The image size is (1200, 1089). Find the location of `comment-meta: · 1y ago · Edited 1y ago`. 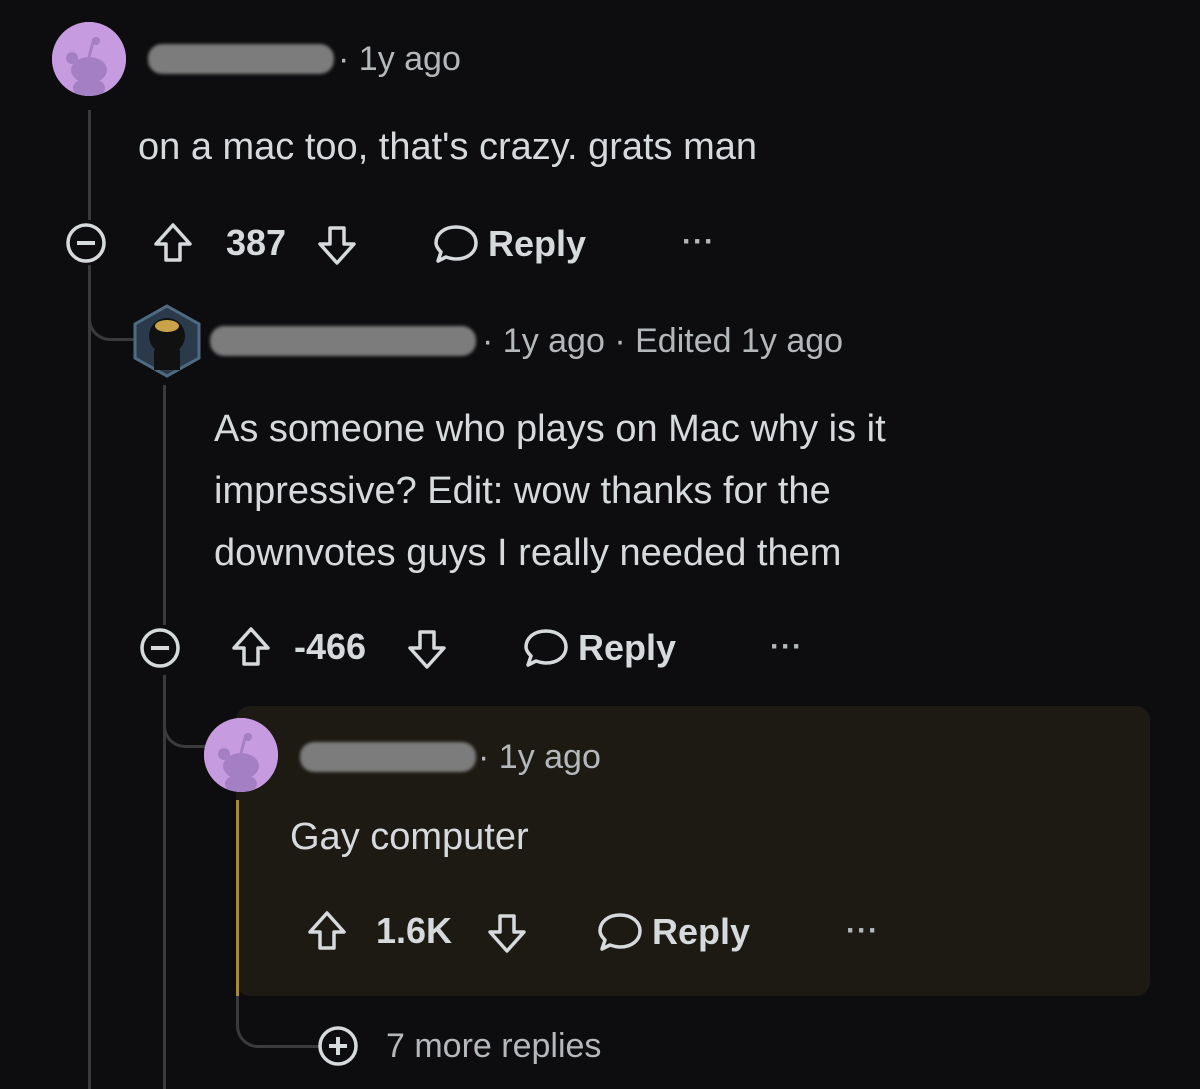

comment-meta: · 1y ago · Edited 1y ago is located at coordinates (663, 341).